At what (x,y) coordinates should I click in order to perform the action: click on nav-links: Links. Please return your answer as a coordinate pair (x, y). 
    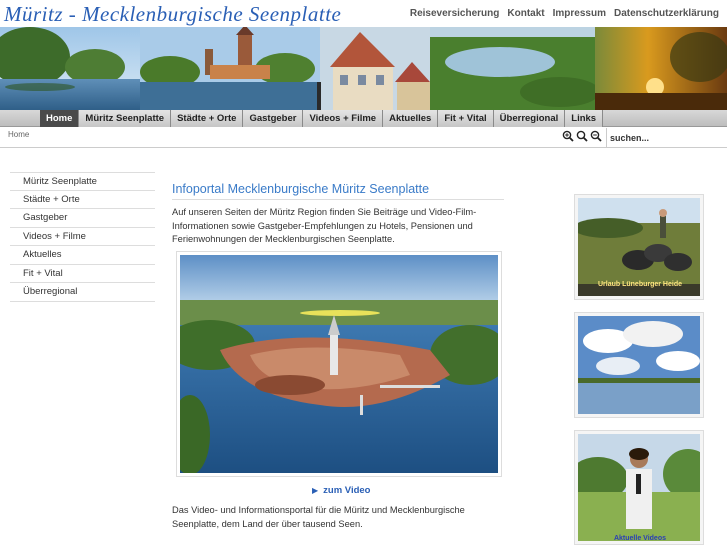
    Looking at the image, I should click on (584, 118).